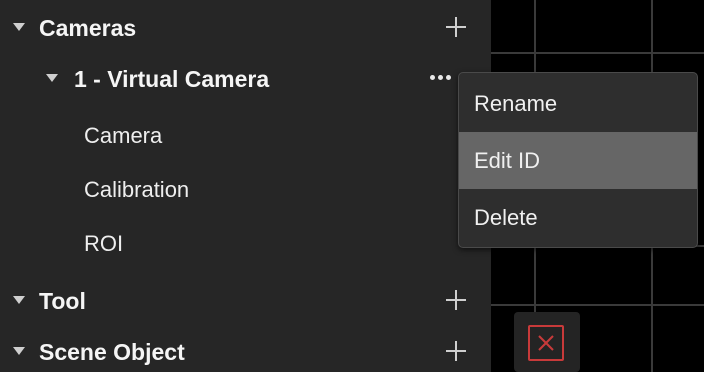 This screenshot has width=704, height=372. Describe the element at coordinates (62, 301) in the screenshot. I see `section-label: Tool` at that location.